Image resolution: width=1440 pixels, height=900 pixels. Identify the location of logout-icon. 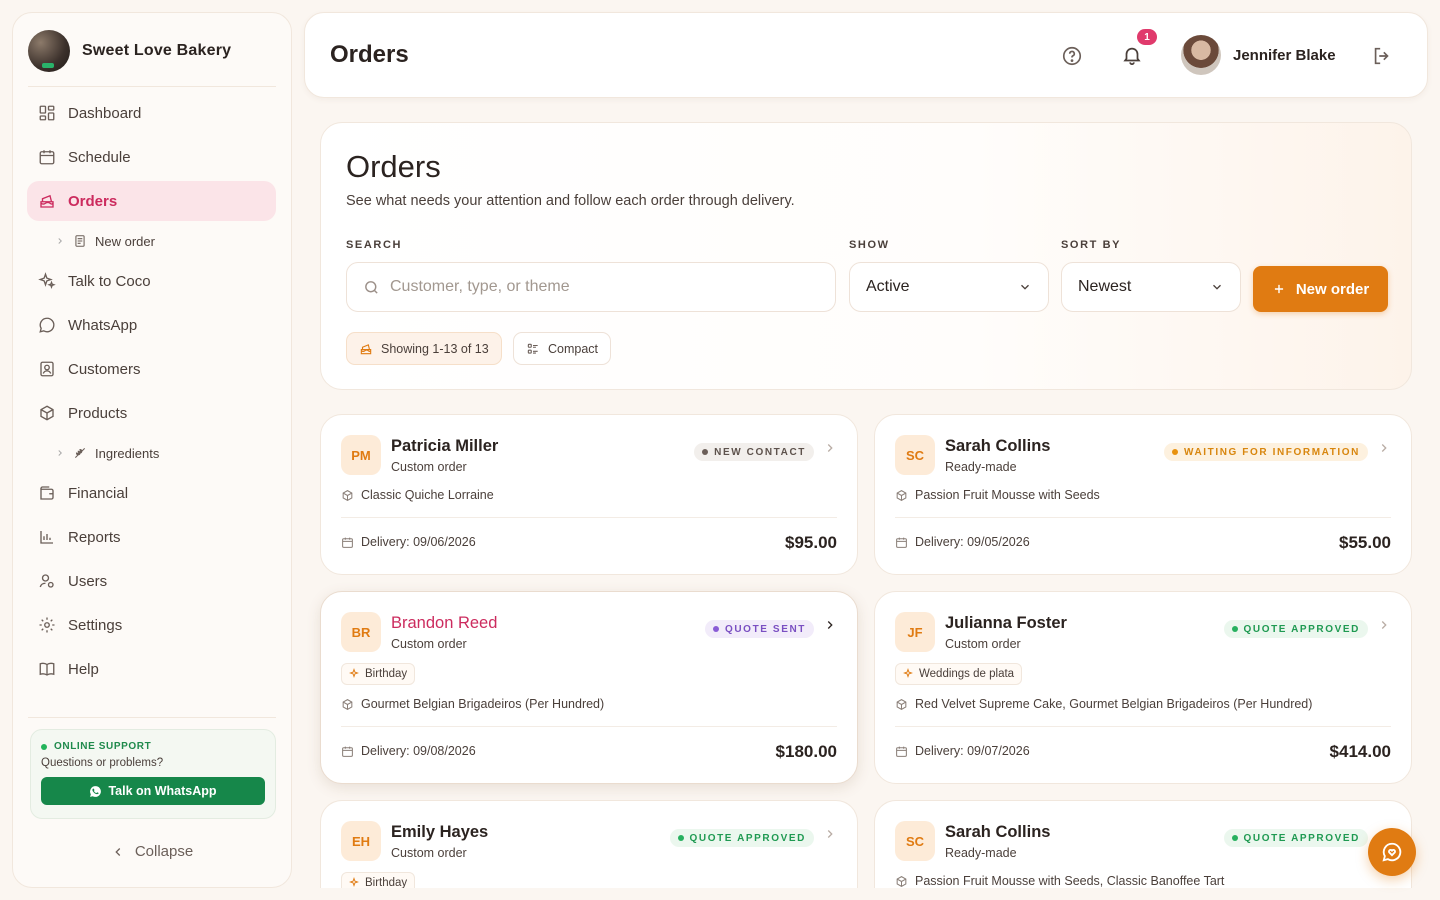
(1382, 56).